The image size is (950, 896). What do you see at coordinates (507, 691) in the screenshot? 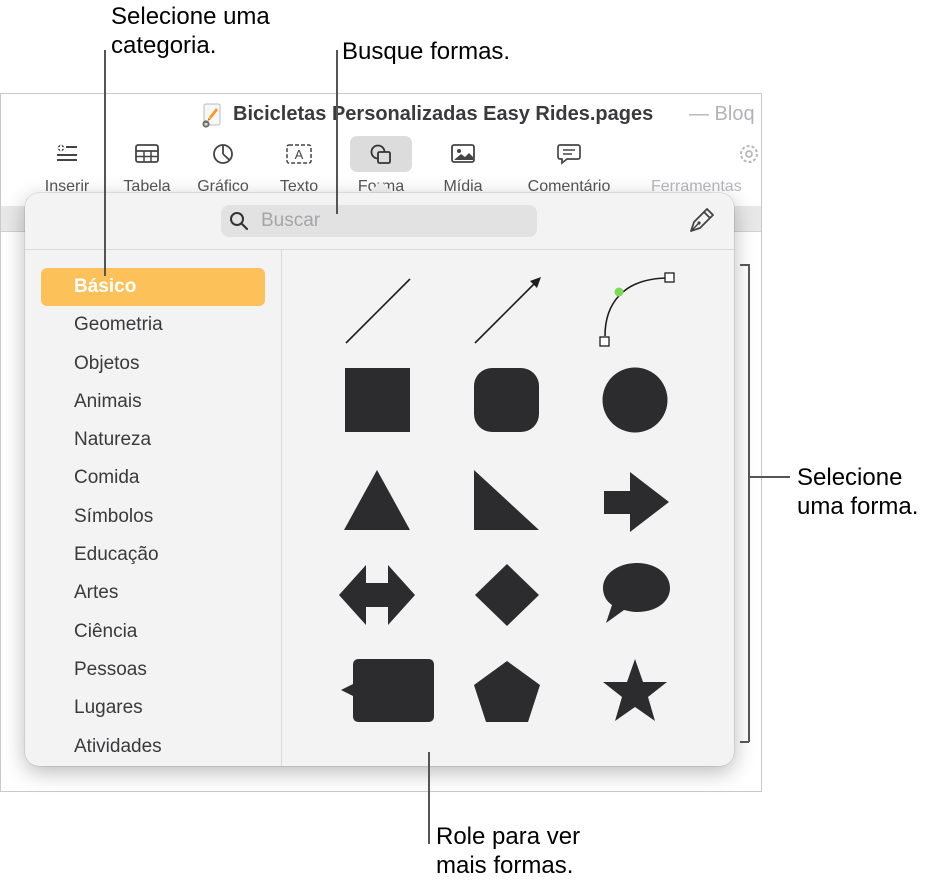
I see `shape-pentagon` at bounding box center [507, 691].